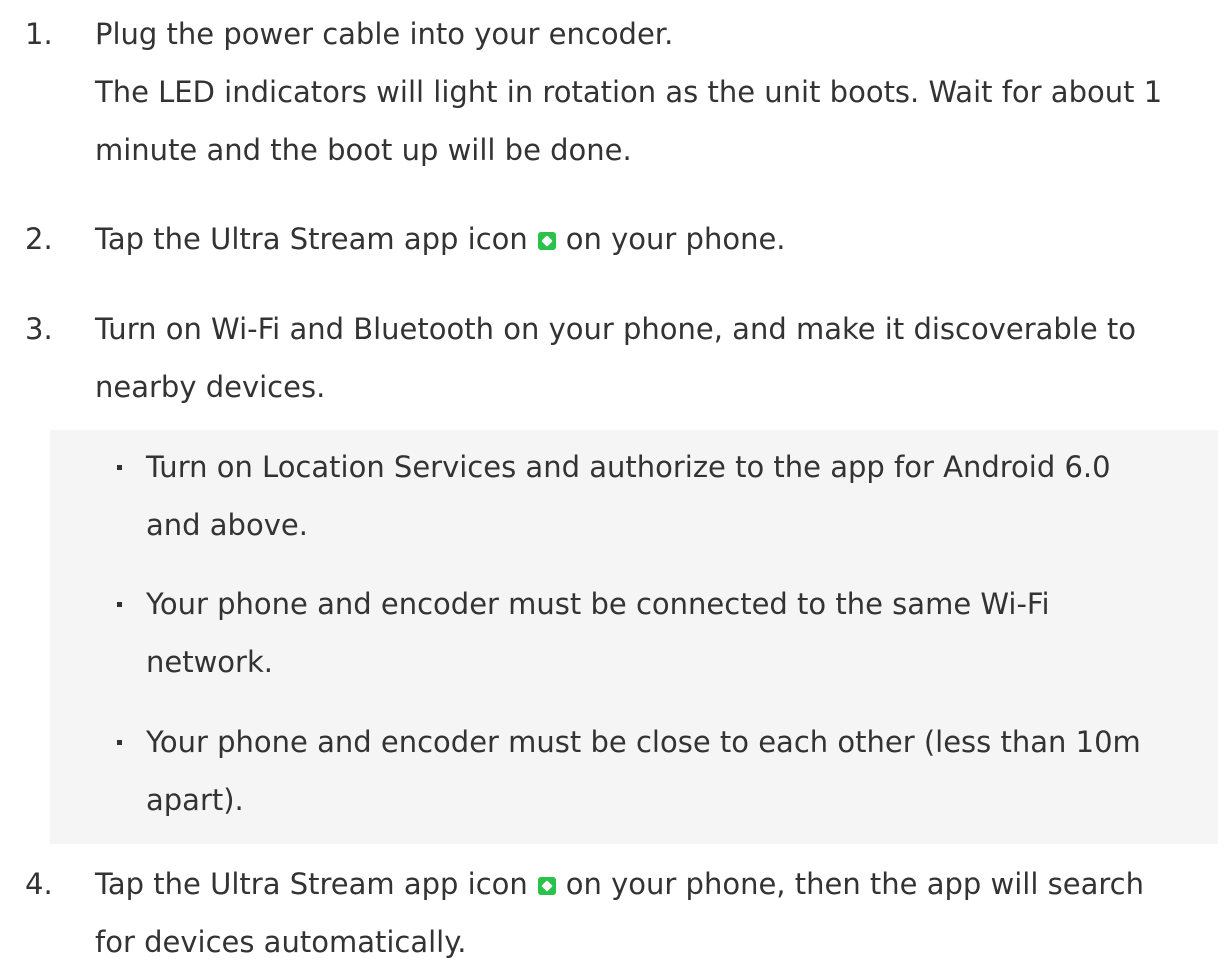 This screenshot has height=978, width=1225. What do you see at coordinates (195, 800) in the screenshot?
I see `note-line: apart).` at bounding box center [195, 800].